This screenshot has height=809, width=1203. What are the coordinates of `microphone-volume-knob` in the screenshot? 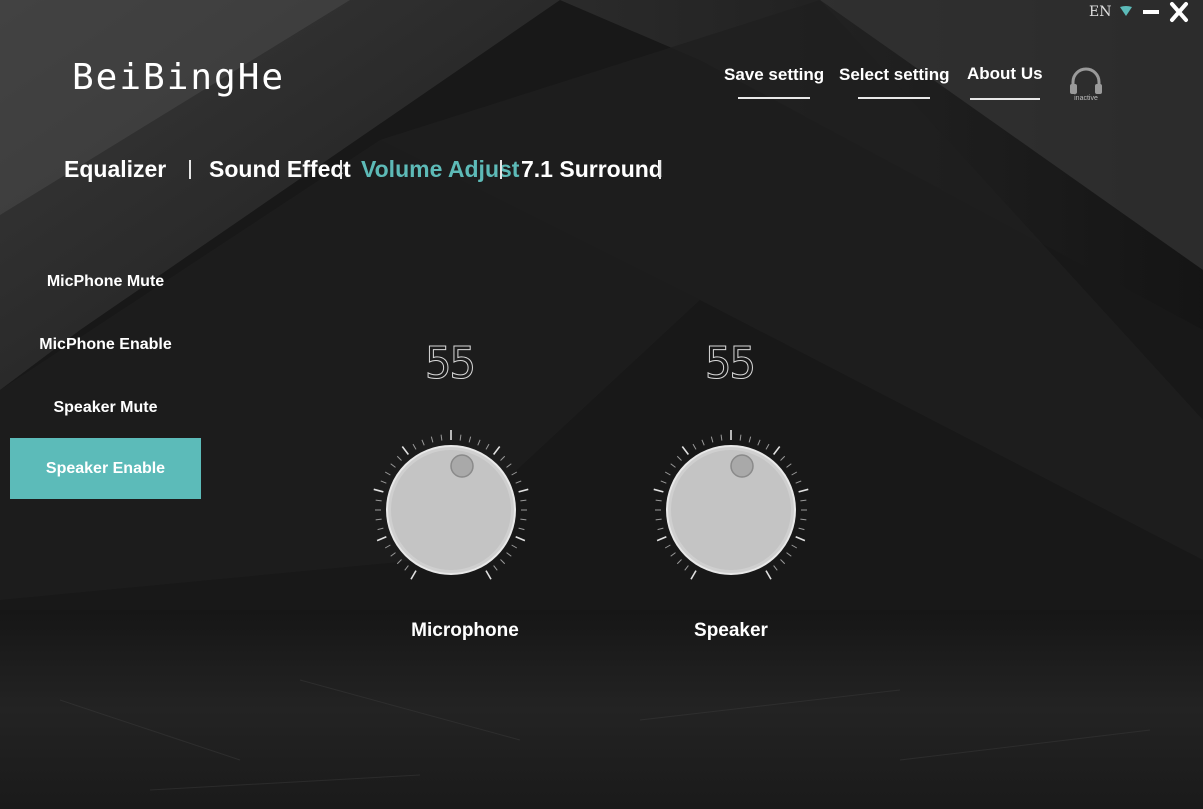 It's located at (451, 510).